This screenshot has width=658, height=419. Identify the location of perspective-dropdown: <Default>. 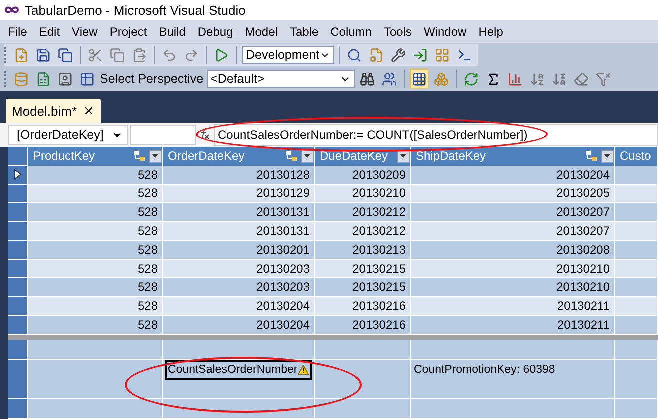
(280, 79).